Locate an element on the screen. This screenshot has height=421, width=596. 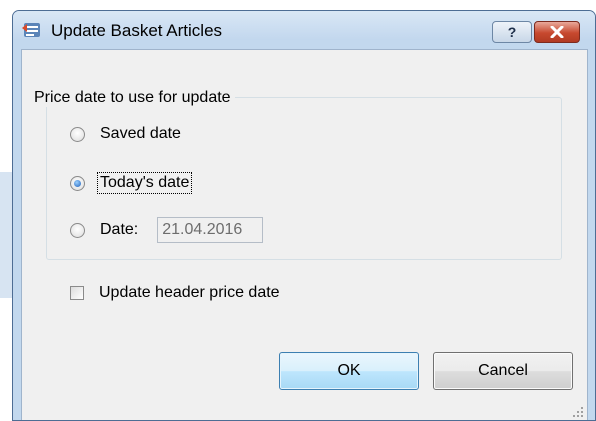
date-input: 21.04.2016 is located at coordinates (210, 230).